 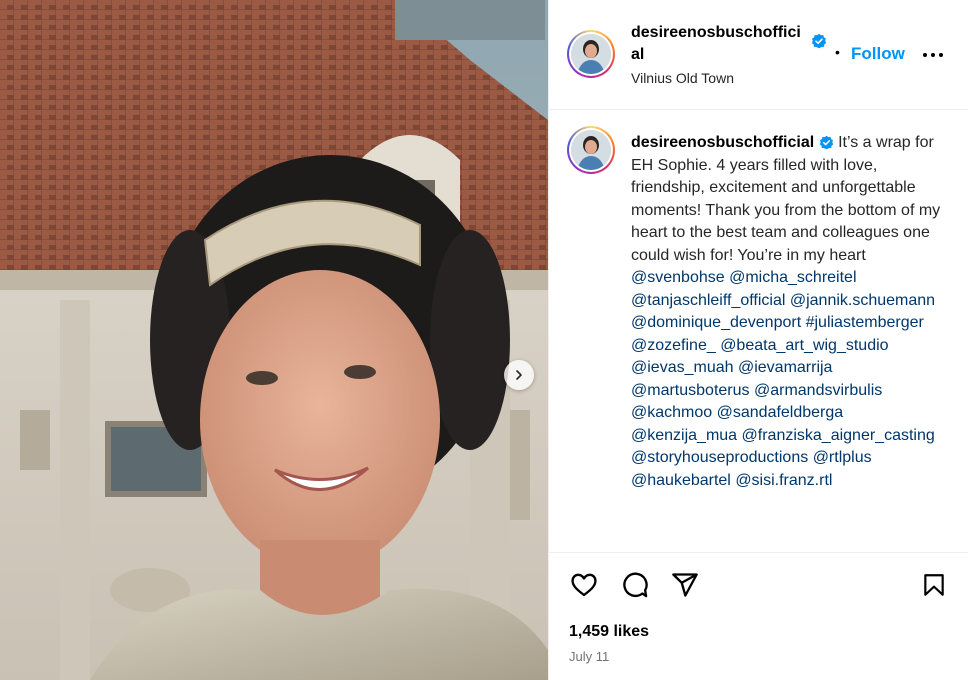 I want to click on caption-mention-link: @kachmoo, so click(x=671, y=412).